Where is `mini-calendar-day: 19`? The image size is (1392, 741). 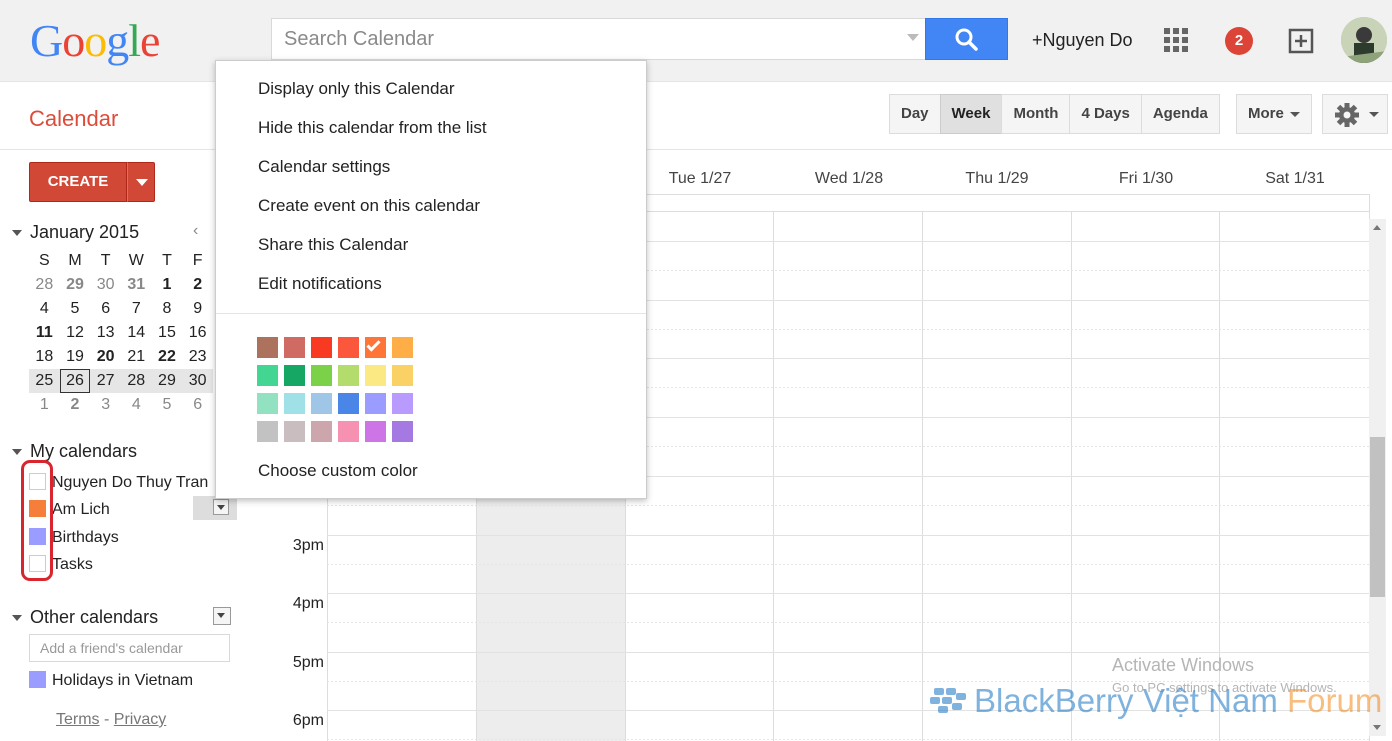 mini-calendar-day: 19 is located at coordinates (75, 357).